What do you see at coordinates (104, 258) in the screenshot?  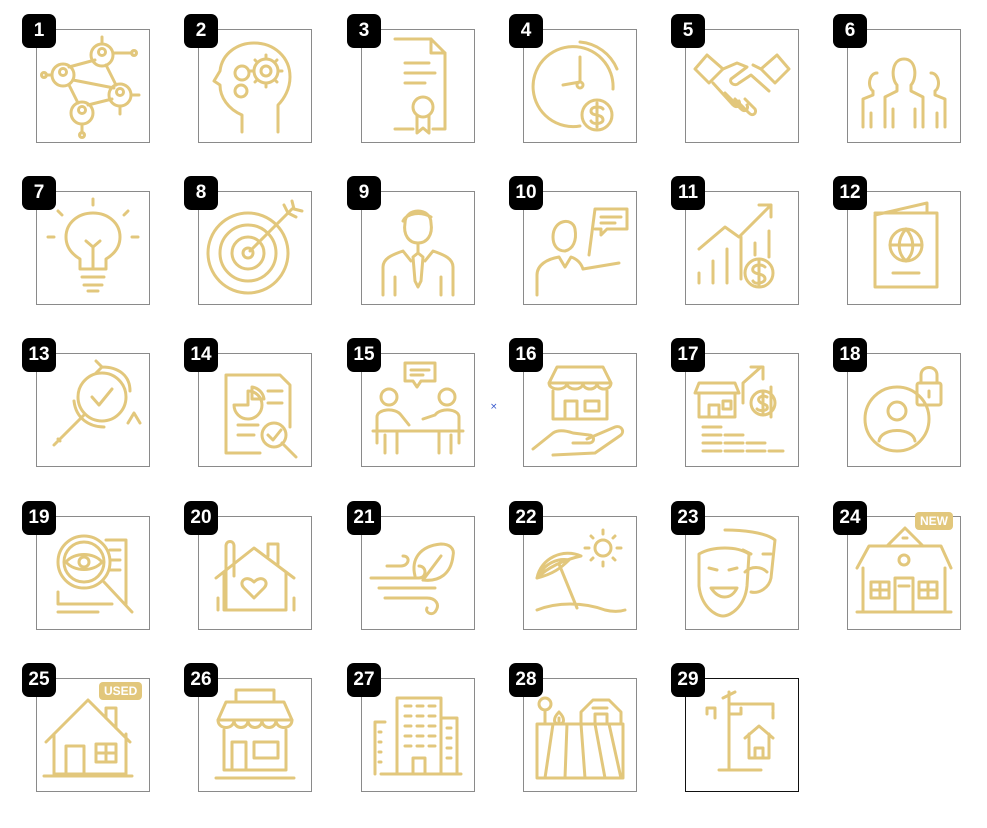 I see `icon-tile: 7` at bounding box center [104, 258].